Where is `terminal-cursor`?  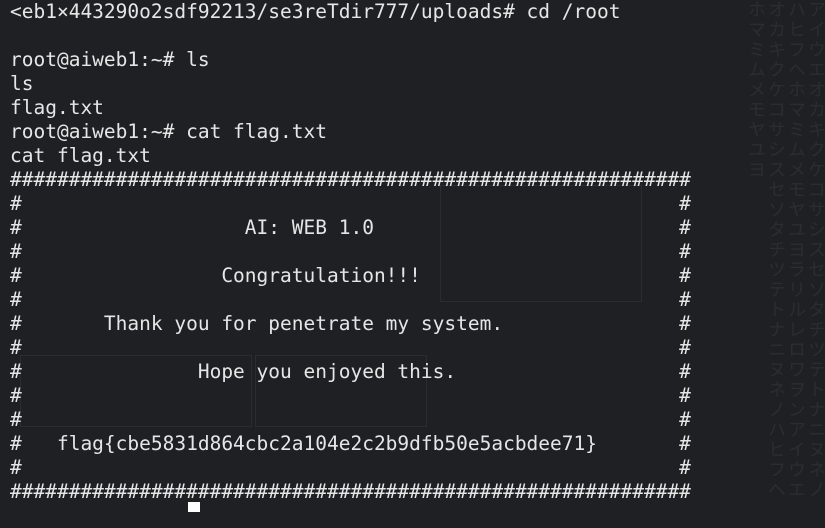 terminal-cursor is located at coordinates (194, 507).